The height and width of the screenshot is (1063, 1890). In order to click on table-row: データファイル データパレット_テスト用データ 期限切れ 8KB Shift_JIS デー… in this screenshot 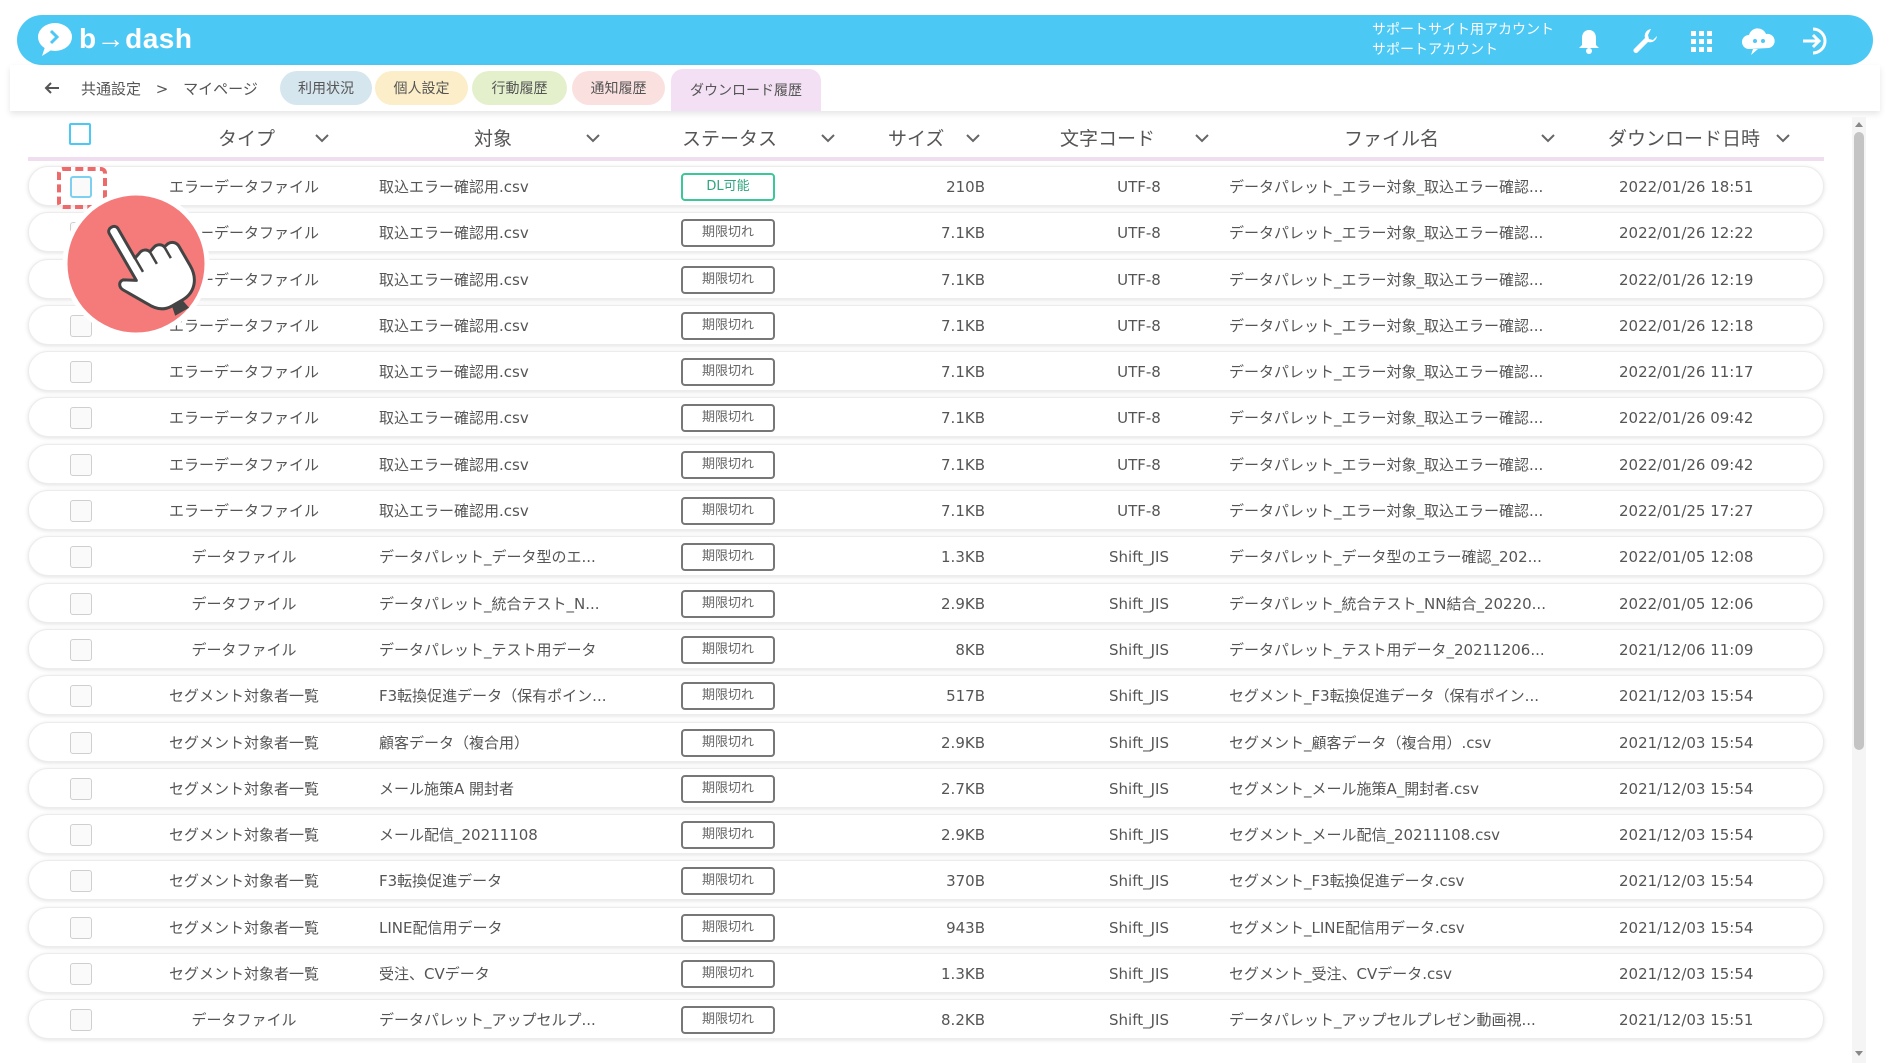, I will do `click(926, 648)`.